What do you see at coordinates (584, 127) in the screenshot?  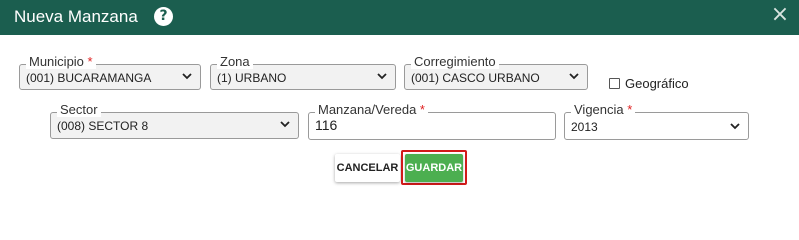 I see `vigencia-value: 2013` at bounding box center [584, 127].